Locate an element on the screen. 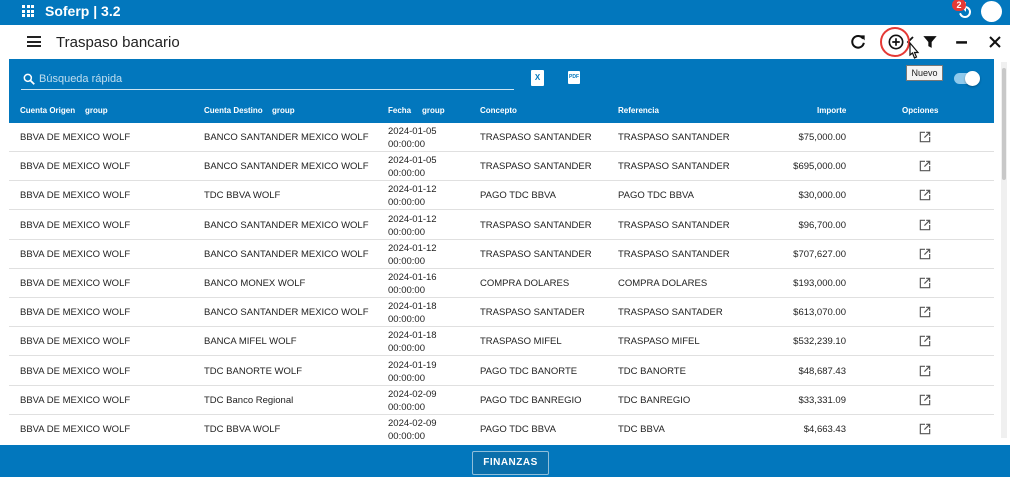 This screenshot has width=1010, height=477. cell-fecha-date: 2024-02-09 is located at coordinates (412, 423).